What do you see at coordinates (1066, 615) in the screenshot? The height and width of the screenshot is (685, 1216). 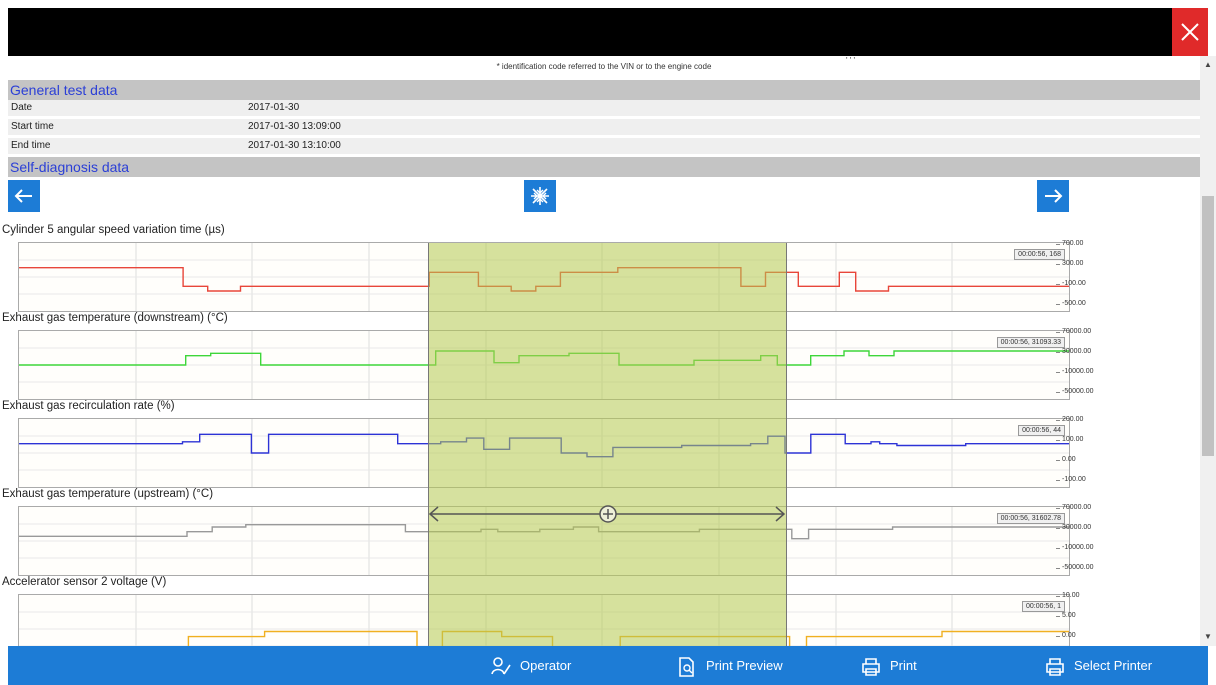 I see `y-tick-label: 5.00` at bounding box center [1066, 615].